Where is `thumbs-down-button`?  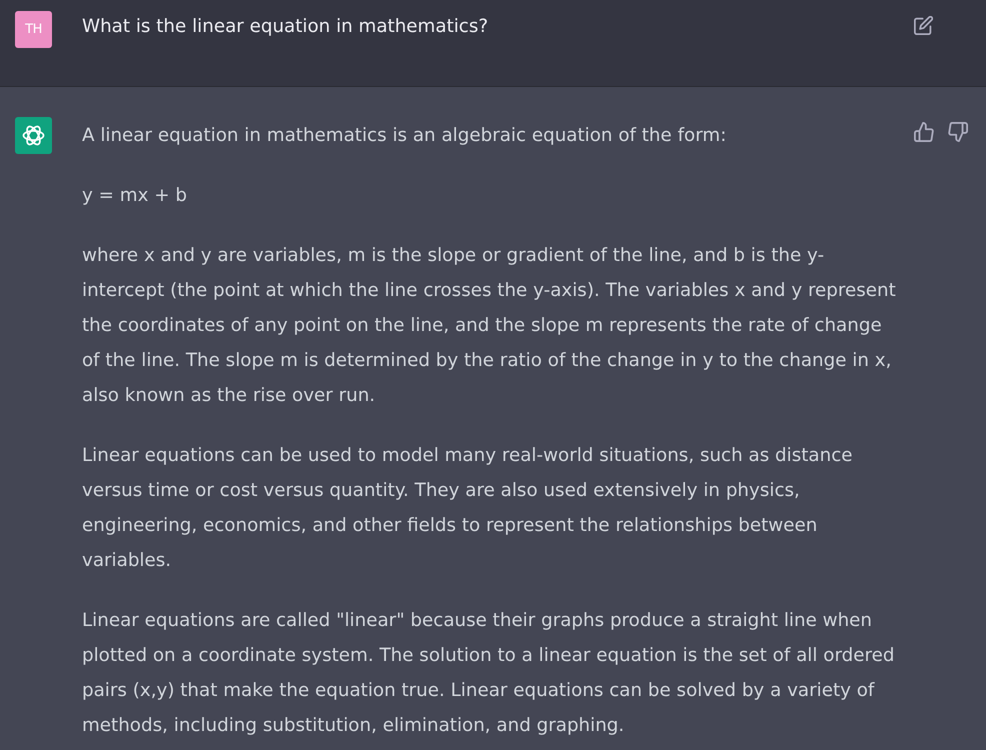 thumbs-down-button is located at coordinates (958, 132).